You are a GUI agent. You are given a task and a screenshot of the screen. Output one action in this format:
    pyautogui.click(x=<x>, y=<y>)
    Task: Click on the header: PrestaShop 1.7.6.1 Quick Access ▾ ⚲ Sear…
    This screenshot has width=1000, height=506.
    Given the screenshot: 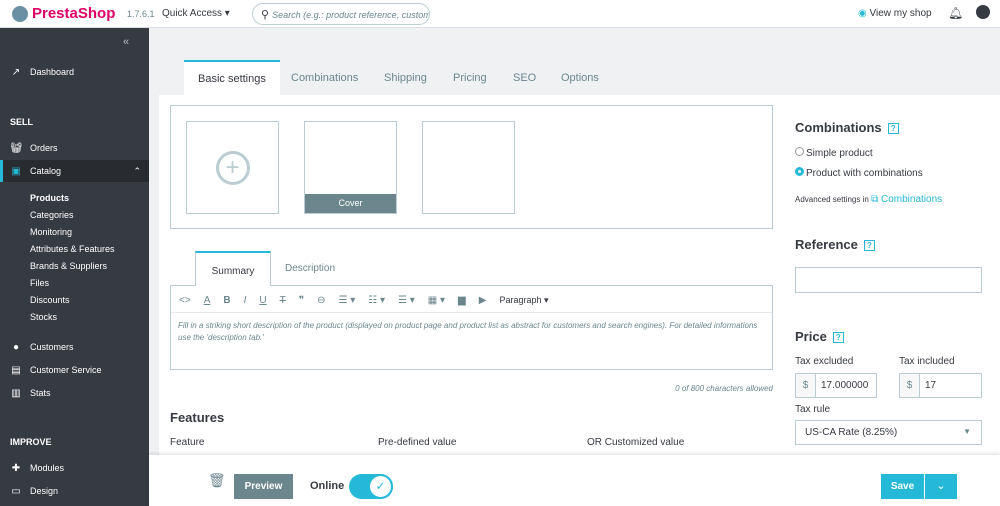 What is the action you would take?
    pyautogui.click(x=500, y=14)
    